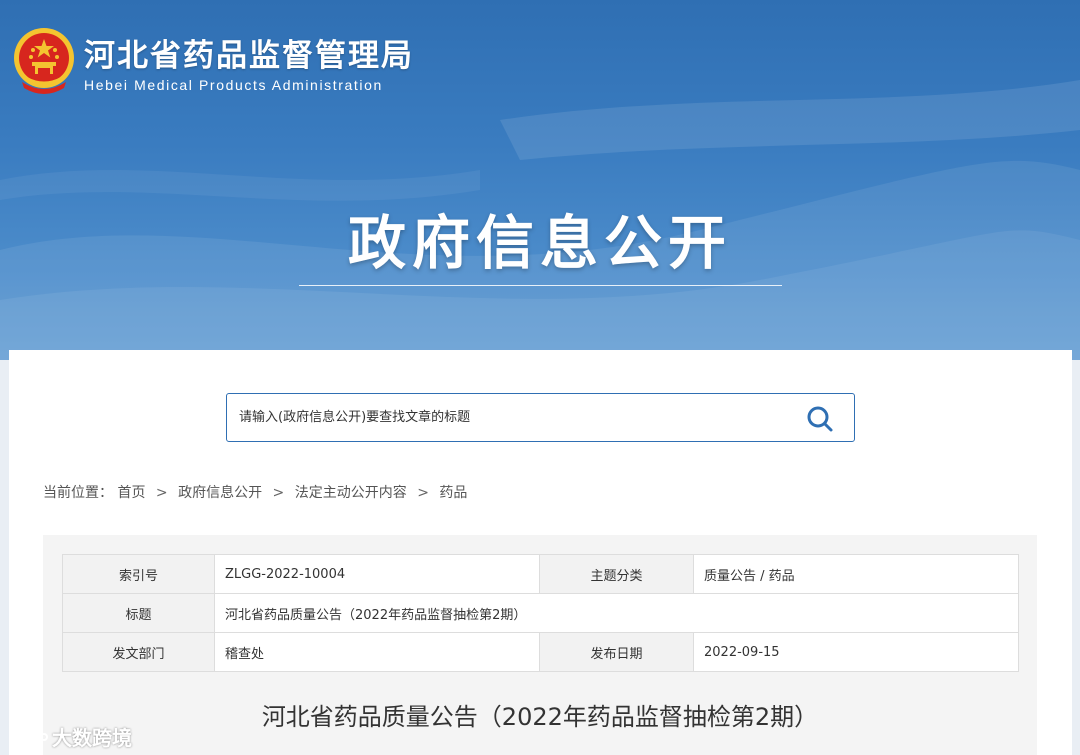  I want to click on watermark-text: 大数跨境, so click(92, 738).